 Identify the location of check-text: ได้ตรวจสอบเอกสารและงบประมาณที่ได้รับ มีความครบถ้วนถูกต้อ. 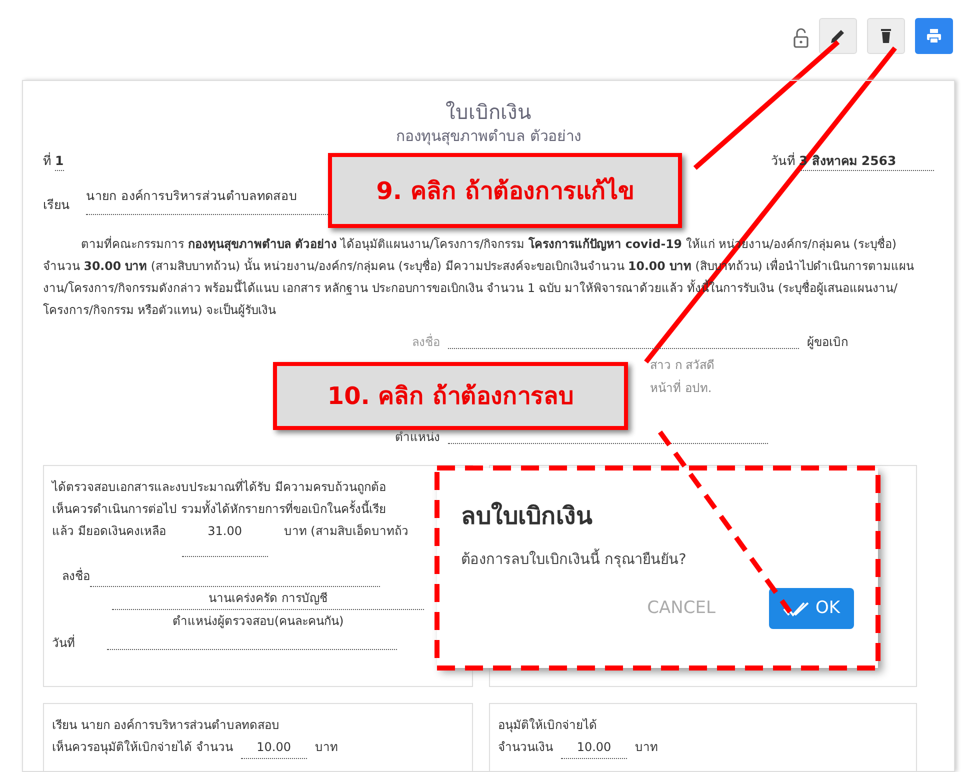
(219, 487).